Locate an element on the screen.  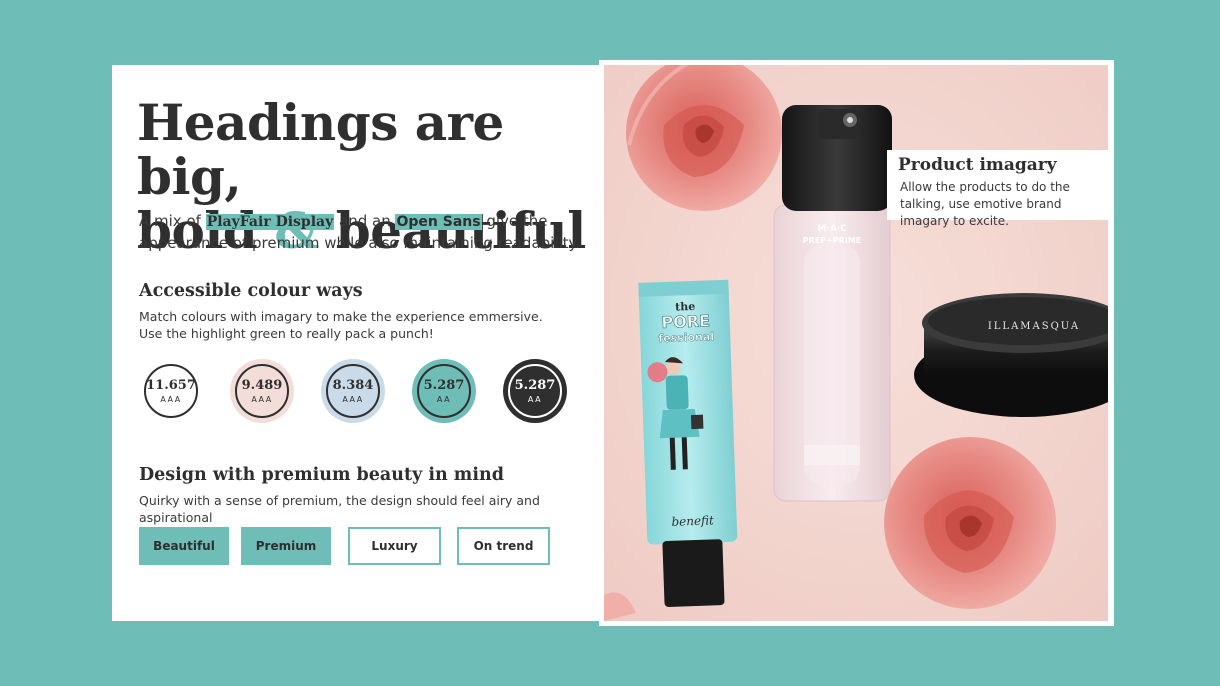
rose-bottom is located at coordinates (970, 523).